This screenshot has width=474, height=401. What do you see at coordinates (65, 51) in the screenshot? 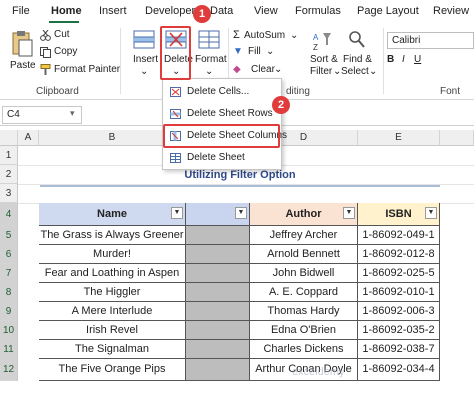
I see `copy-button: Copy` at bounding box center [65, 51].